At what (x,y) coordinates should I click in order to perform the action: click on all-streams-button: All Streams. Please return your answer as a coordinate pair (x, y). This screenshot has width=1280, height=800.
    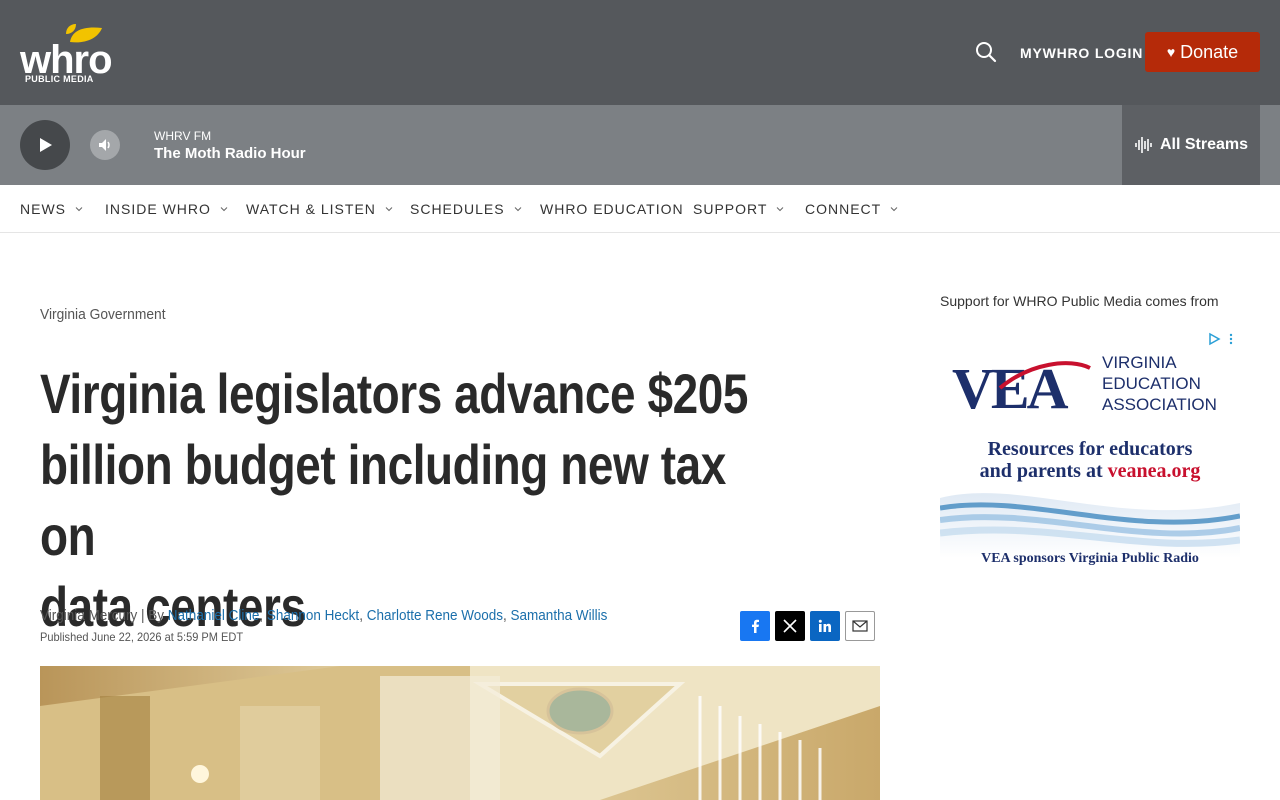
    Looking at the image, I should click on (1191, 145).